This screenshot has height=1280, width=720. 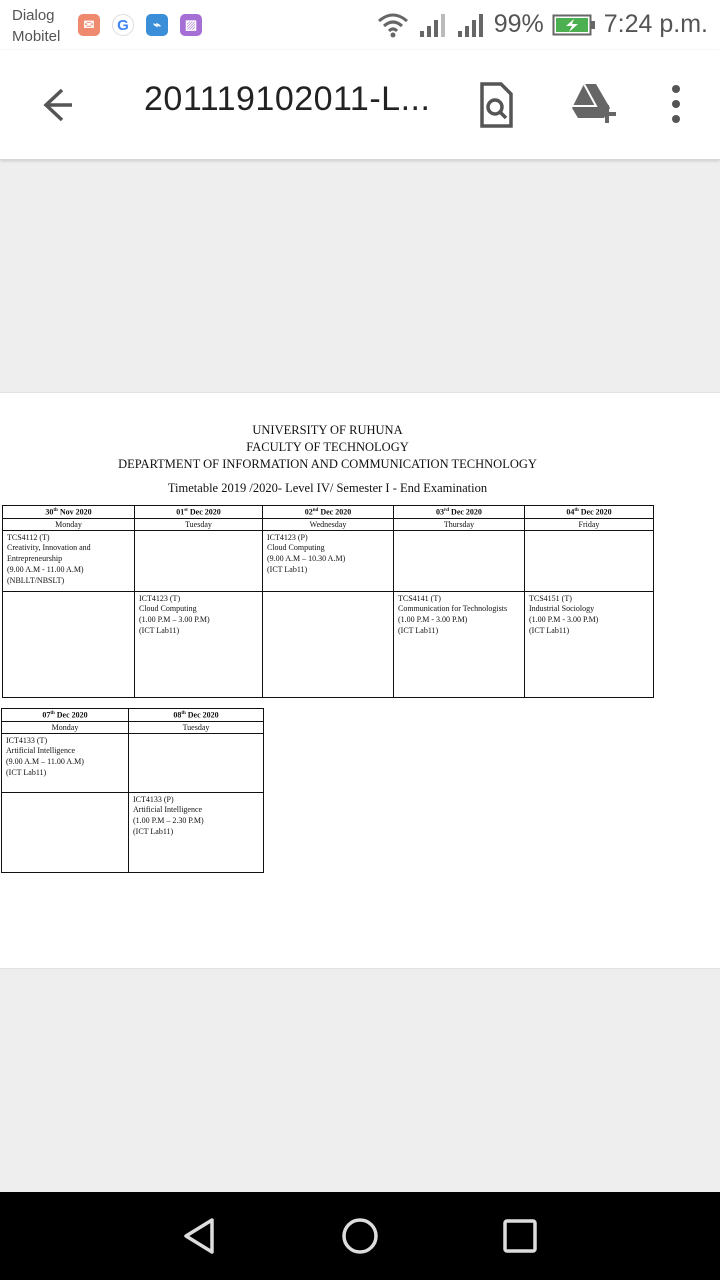 What do you see at coordinates (55, 105) in the screenshot?
I see `back-arrow-icon` at bounding box center [55, 105].